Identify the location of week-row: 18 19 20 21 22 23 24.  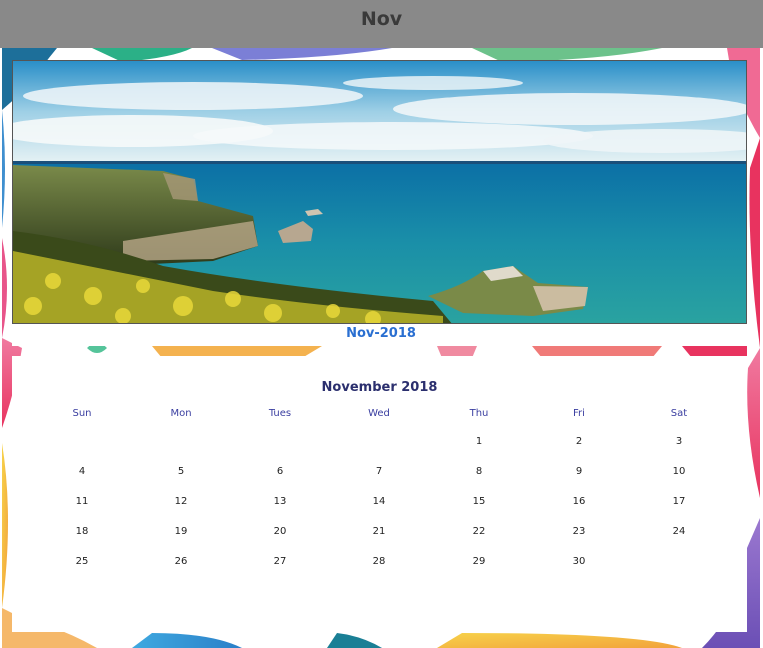
(382, 534).